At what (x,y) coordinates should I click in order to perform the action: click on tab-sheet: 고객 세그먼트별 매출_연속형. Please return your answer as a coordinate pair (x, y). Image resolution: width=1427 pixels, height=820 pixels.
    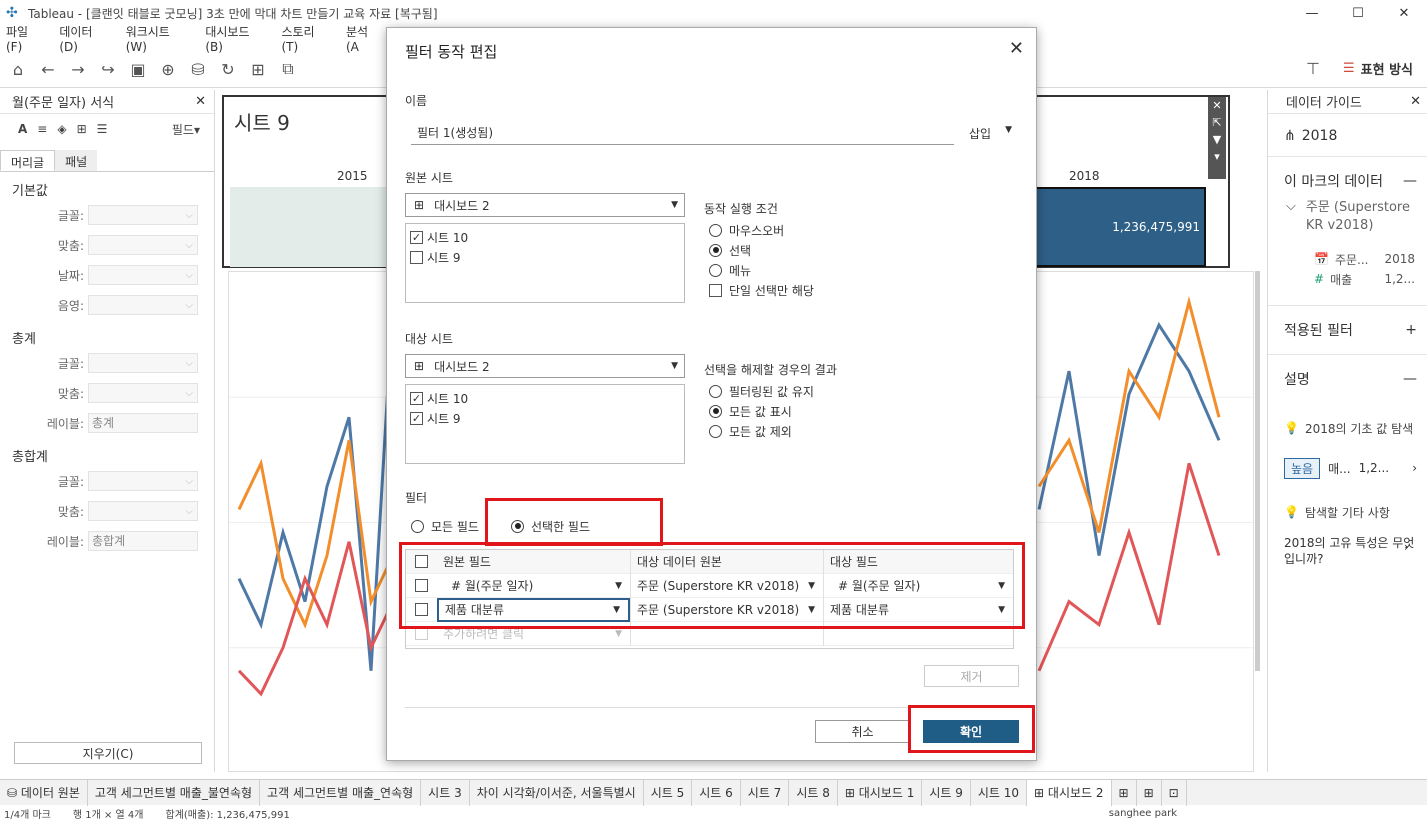
    Looking at the image, I should click on (341, 792).